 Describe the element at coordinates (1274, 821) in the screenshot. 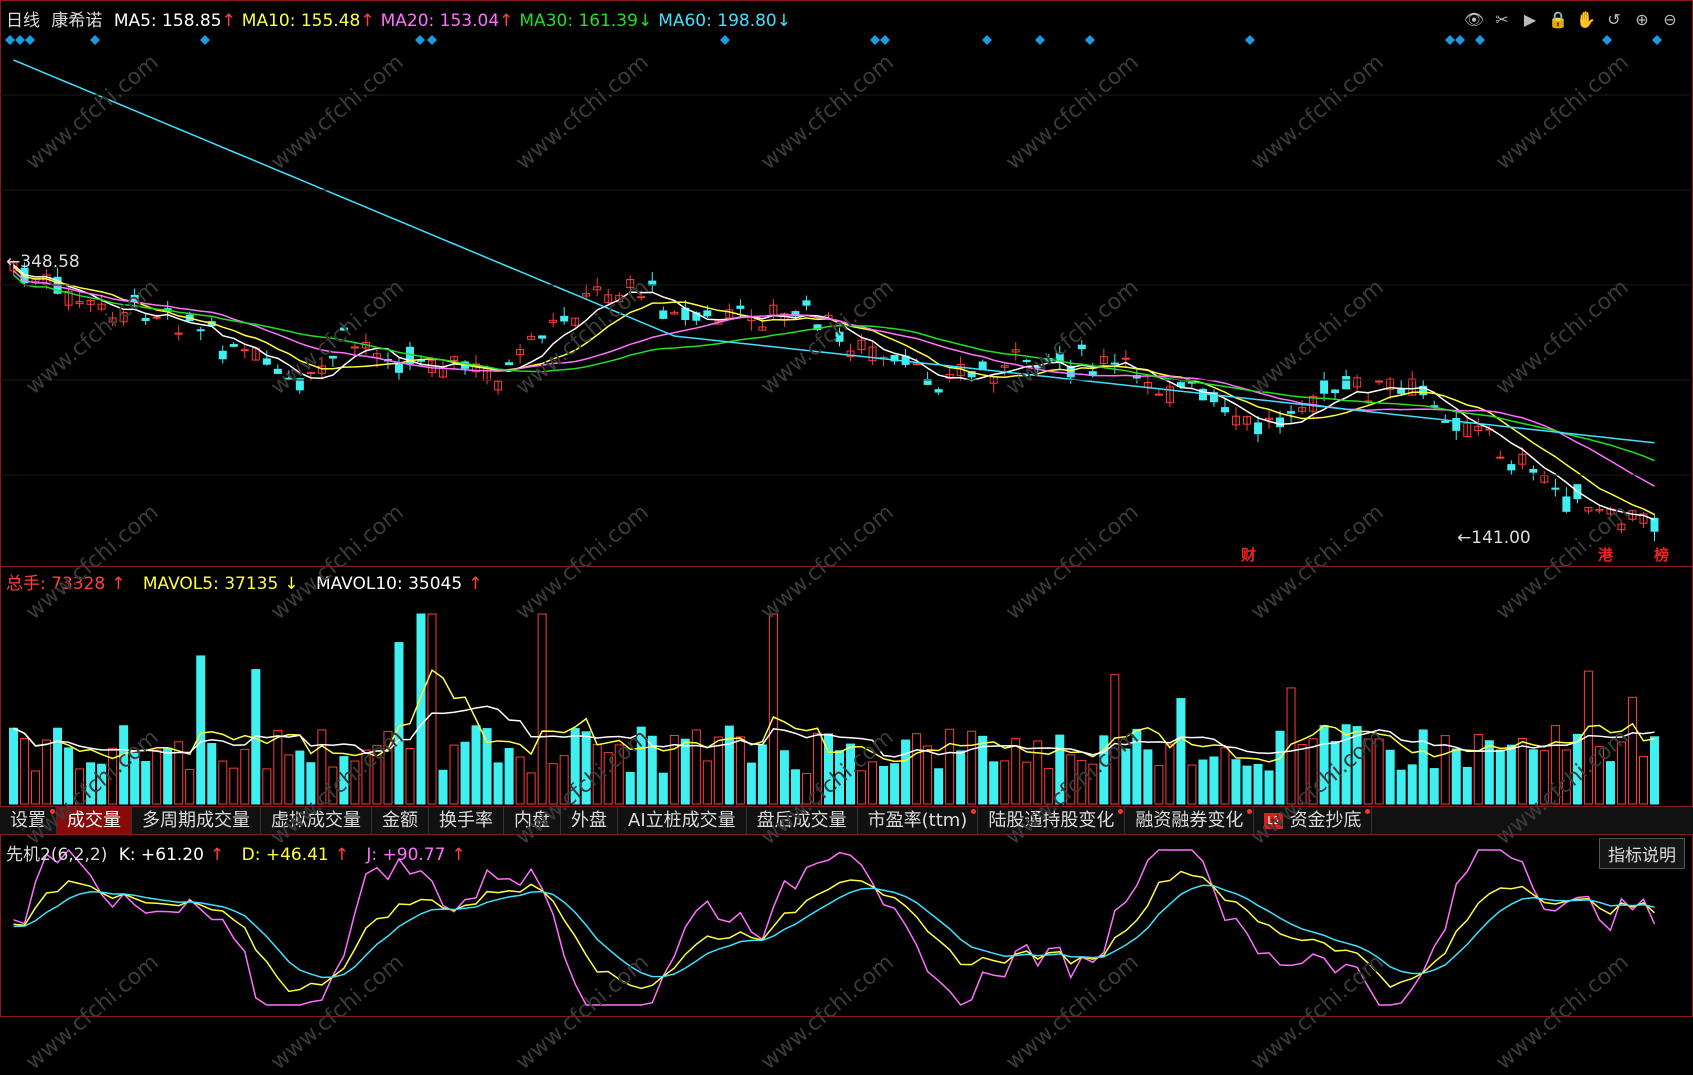

I see `l2-badge: L2` at that location.